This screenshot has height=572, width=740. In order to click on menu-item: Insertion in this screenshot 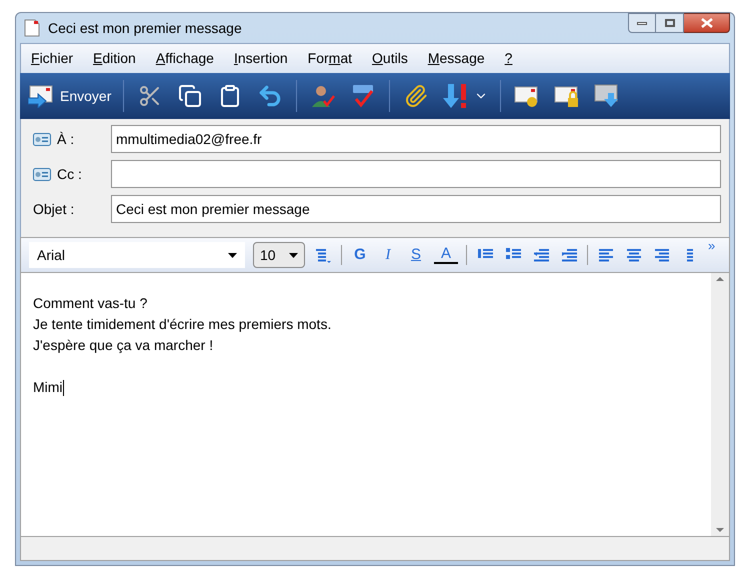, I will do `click(261, 58)`.